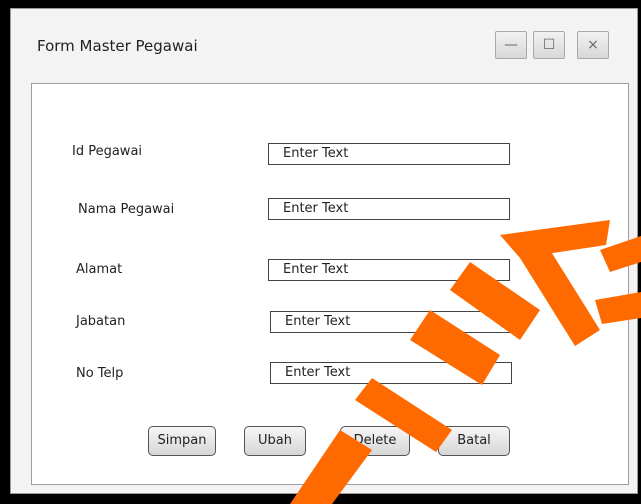 Image resolution: width=641 pixels, height=504 pixels. What do you see at coordinates (182, 441) in the screenshot?
I see `simpan-button: Simpan` at bounding box center [182, 441].